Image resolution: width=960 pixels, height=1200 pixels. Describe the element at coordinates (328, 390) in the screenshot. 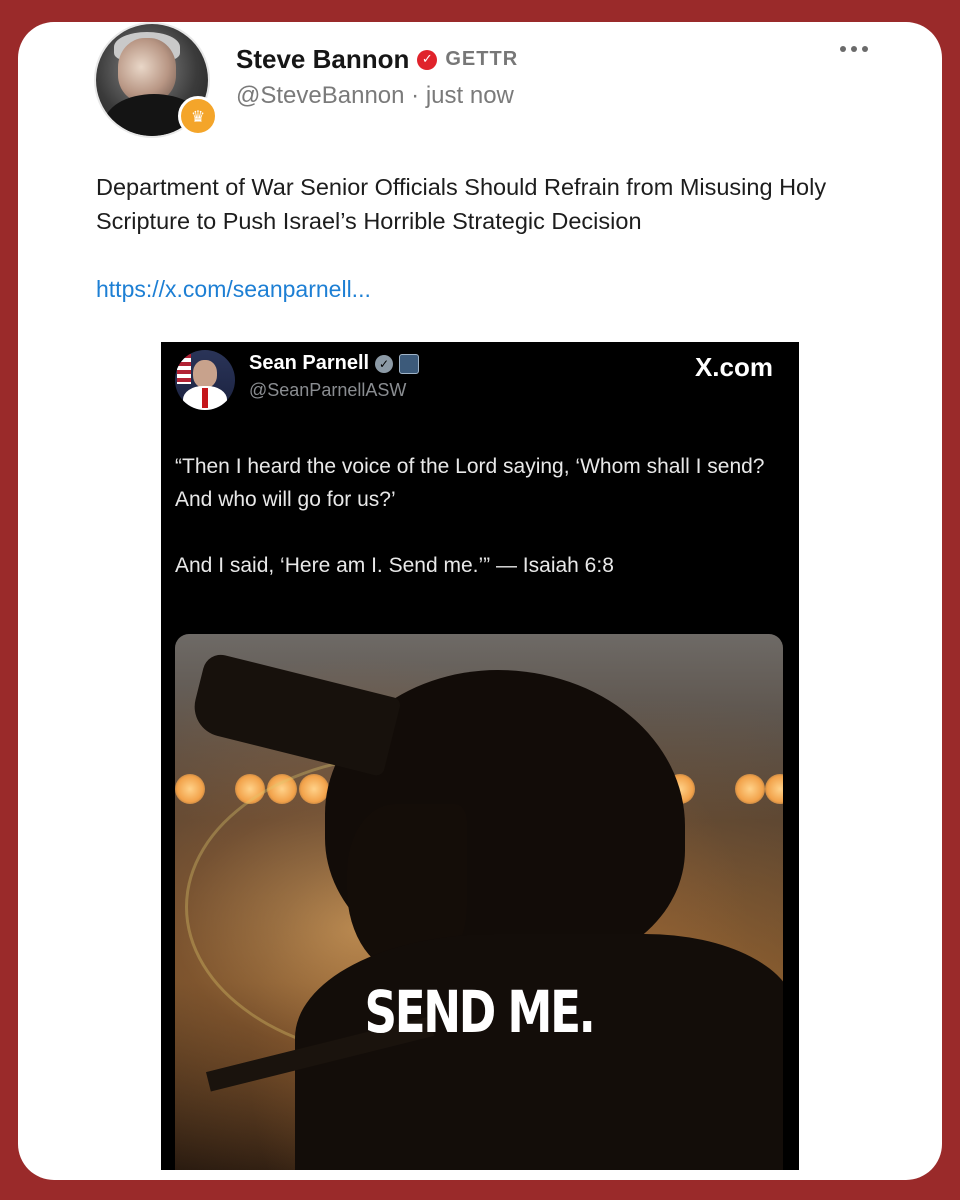

I see `embed-author-handle: @SeanParnellASW` at that location.